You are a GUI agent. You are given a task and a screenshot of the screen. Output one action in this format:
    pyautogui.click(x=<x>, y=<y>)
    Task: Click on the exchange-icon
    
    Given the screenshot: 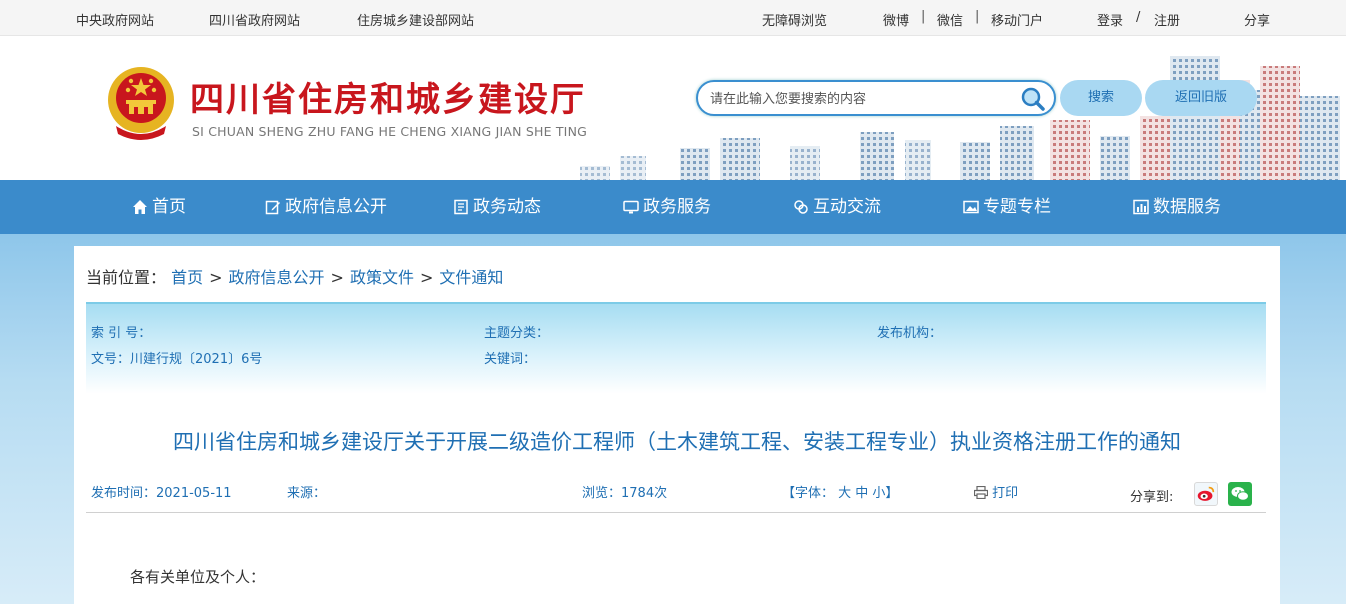 What is the action you would take?
    pyautogui.click(x=801, y=207)
    